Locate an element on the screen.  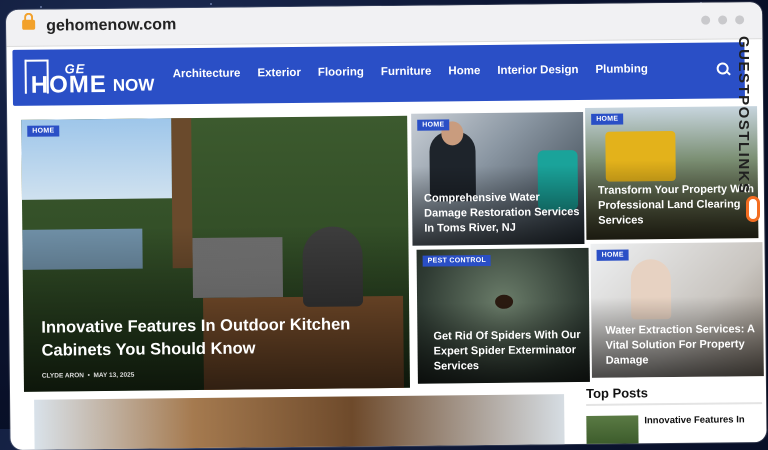
article-author: CLYDE ARON is located at coordinates (63, 375).